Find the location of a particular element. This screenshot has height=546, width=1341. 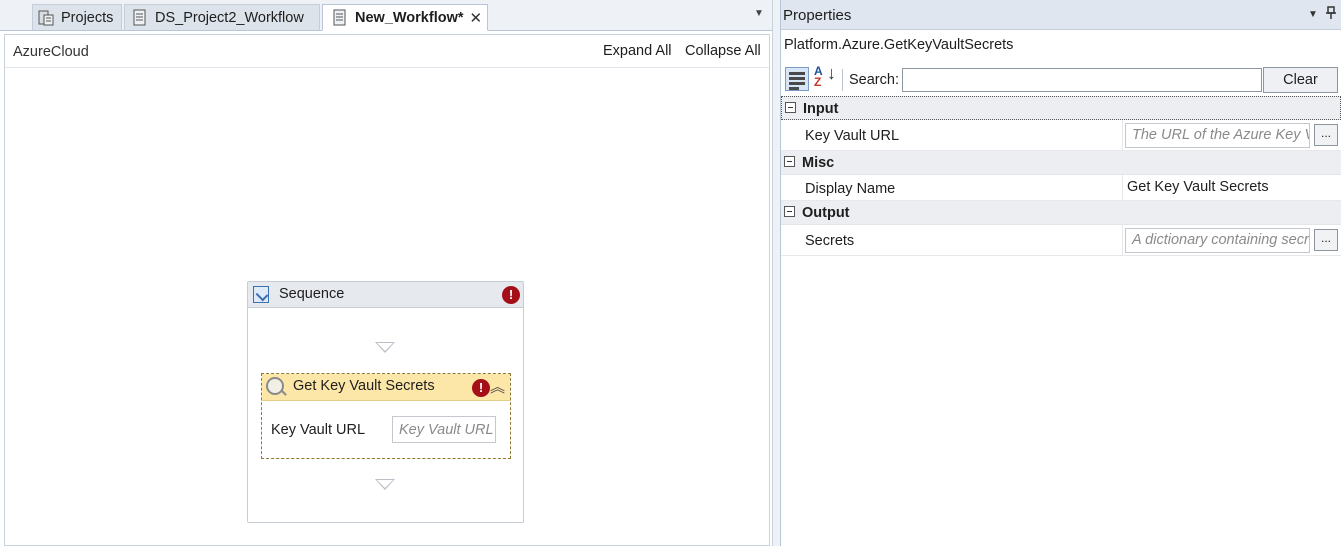

property-value-cell: Get Key Vault Secrets is located at coordinates (1229, 187).